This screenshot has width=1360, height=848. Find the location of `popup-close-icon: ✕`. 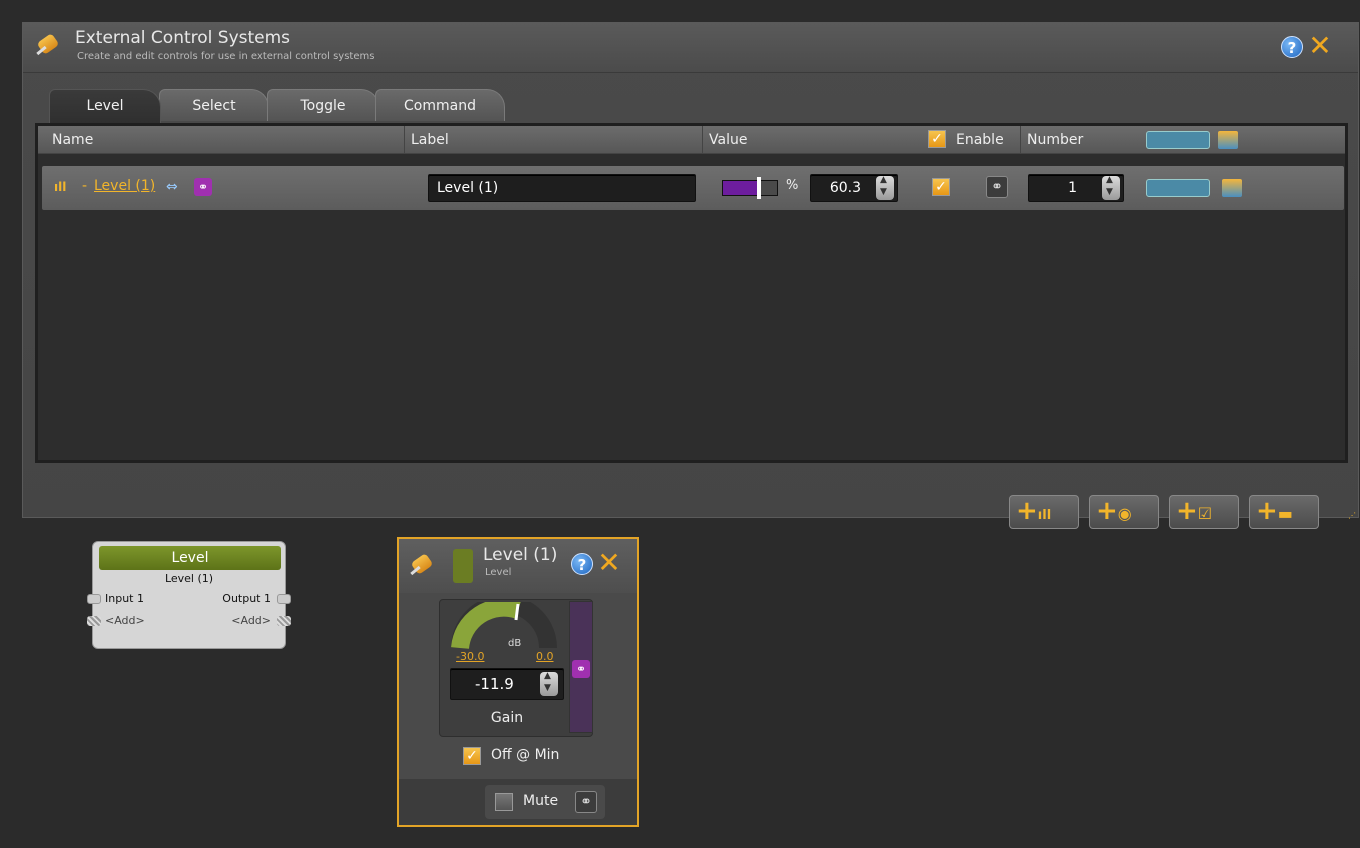

popup-close-icon: ✕ is located at coordinates (609, 563).